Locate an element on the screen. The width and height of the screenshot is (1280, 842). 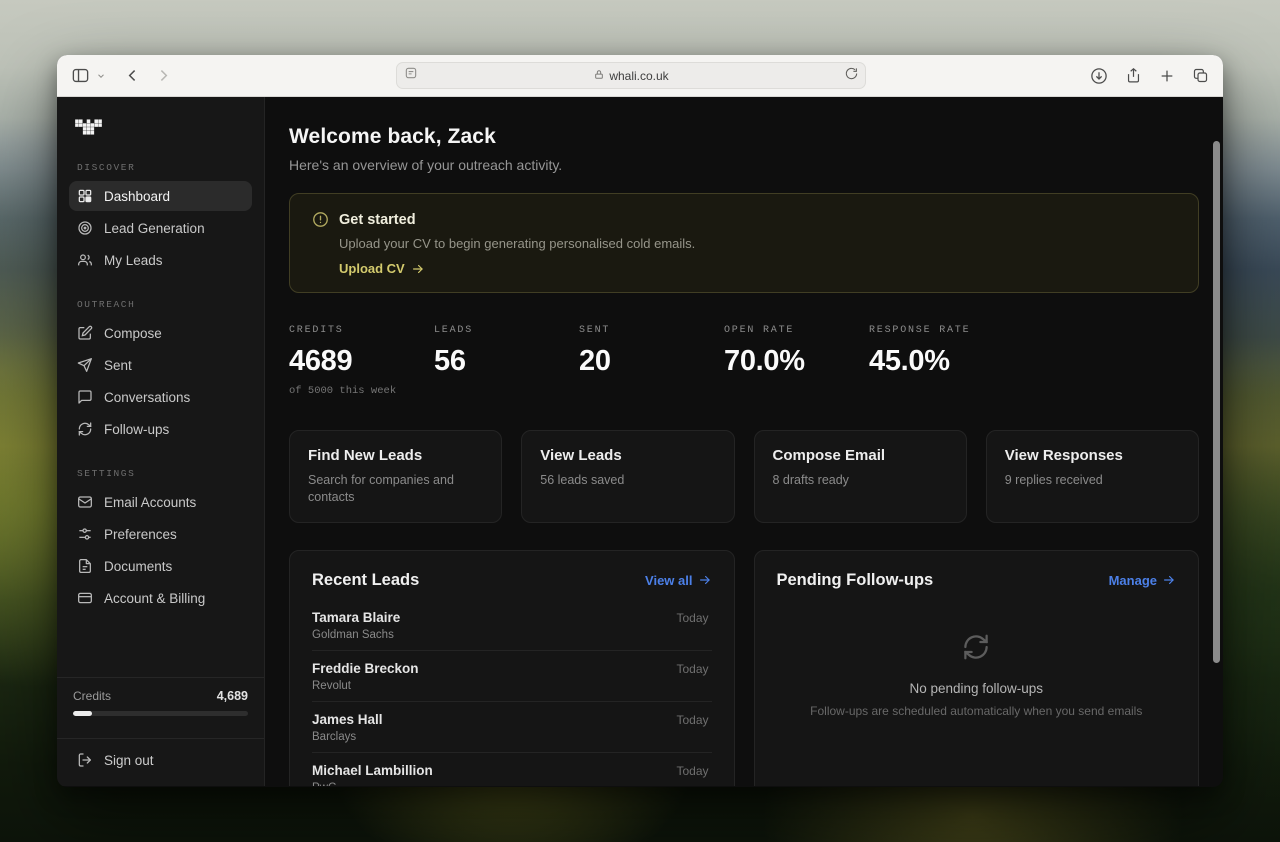
page-settings-icon is located at coordinates (411, 75).